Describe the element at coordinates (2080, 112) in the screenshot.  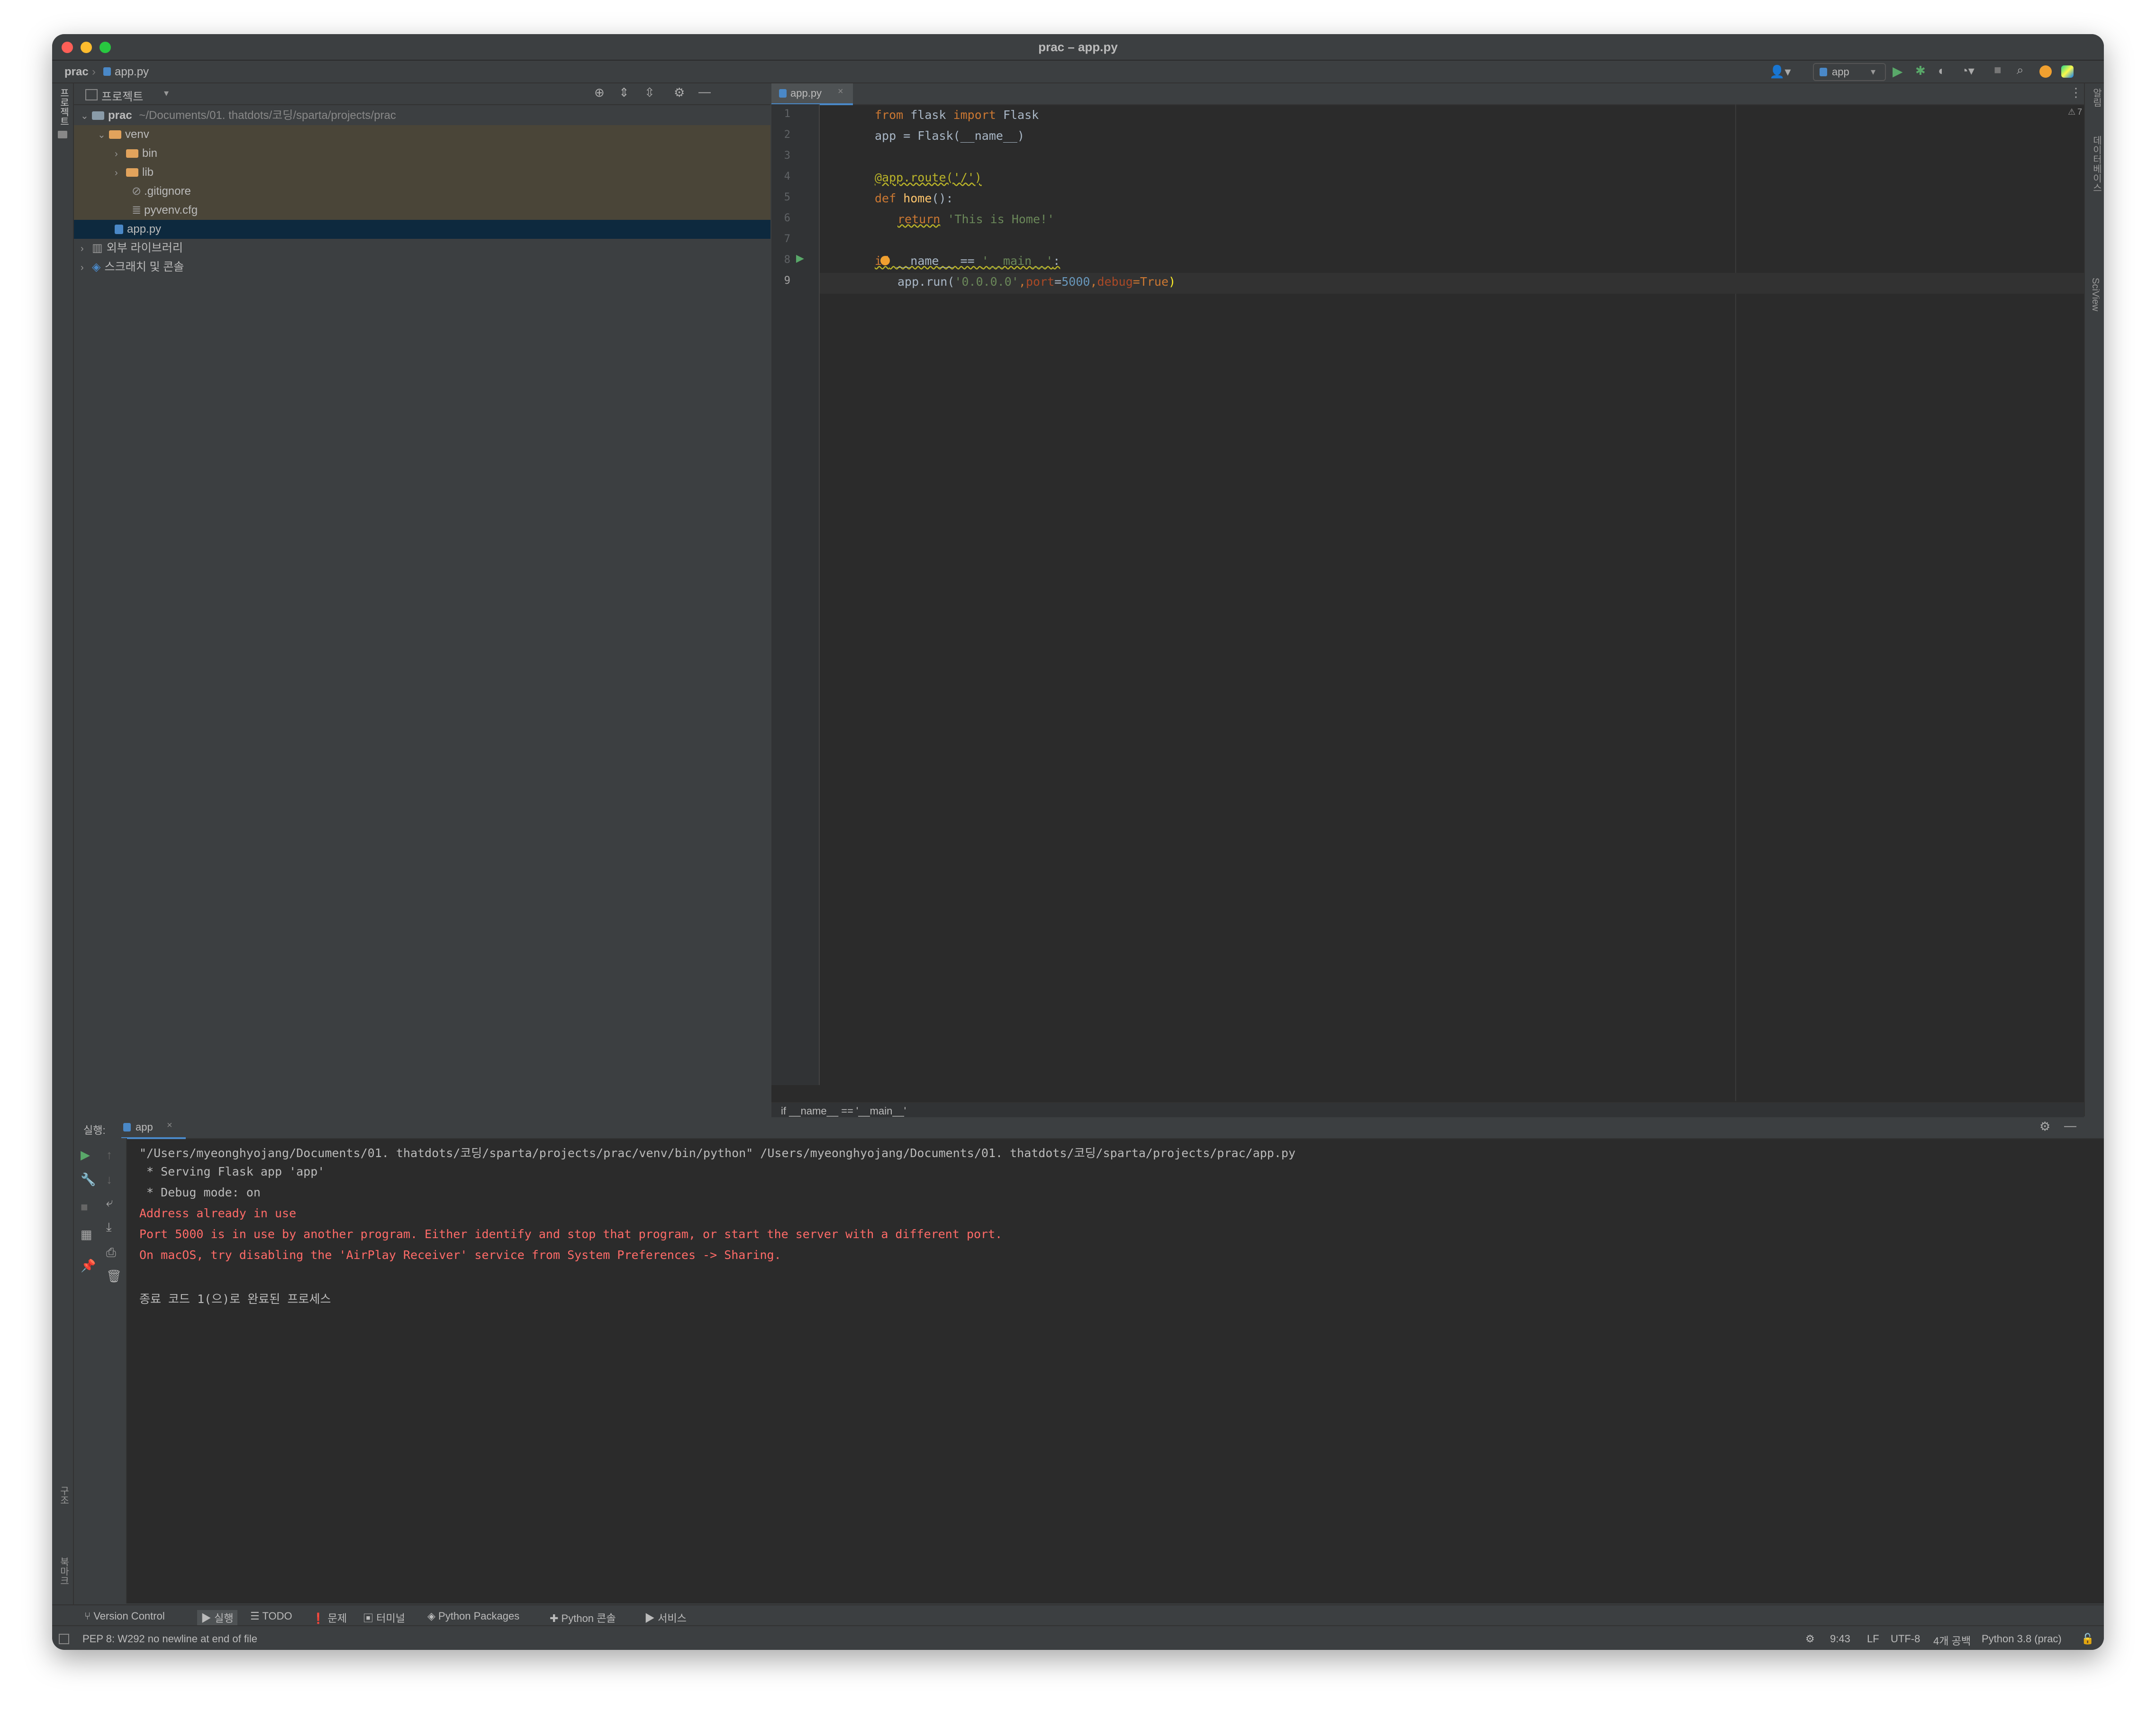
I see `warning-count: 7` at that location.